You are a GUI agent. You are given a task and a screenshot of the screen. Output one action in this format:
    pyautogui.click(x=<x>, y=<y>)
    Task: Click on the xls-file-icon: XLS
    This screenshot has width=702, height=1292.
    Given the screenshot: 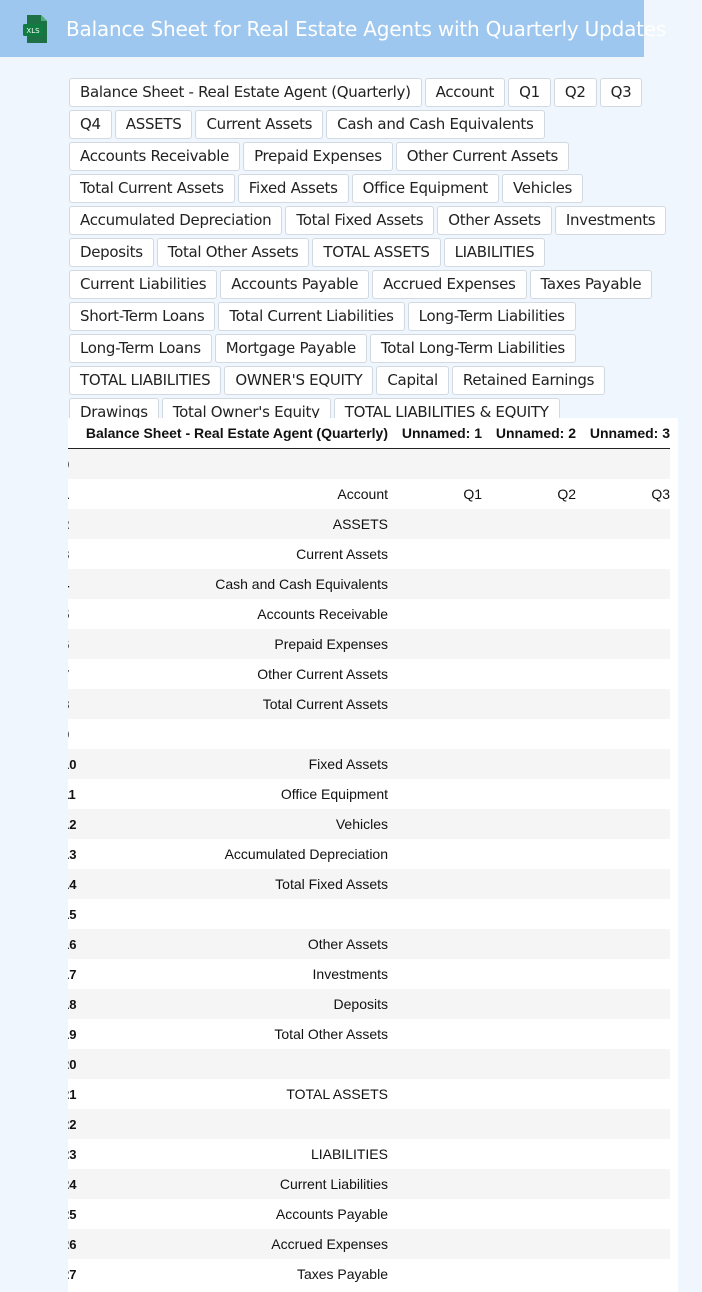 What is the action you would take?
    pyautogui.click(x=36, y=29)
    